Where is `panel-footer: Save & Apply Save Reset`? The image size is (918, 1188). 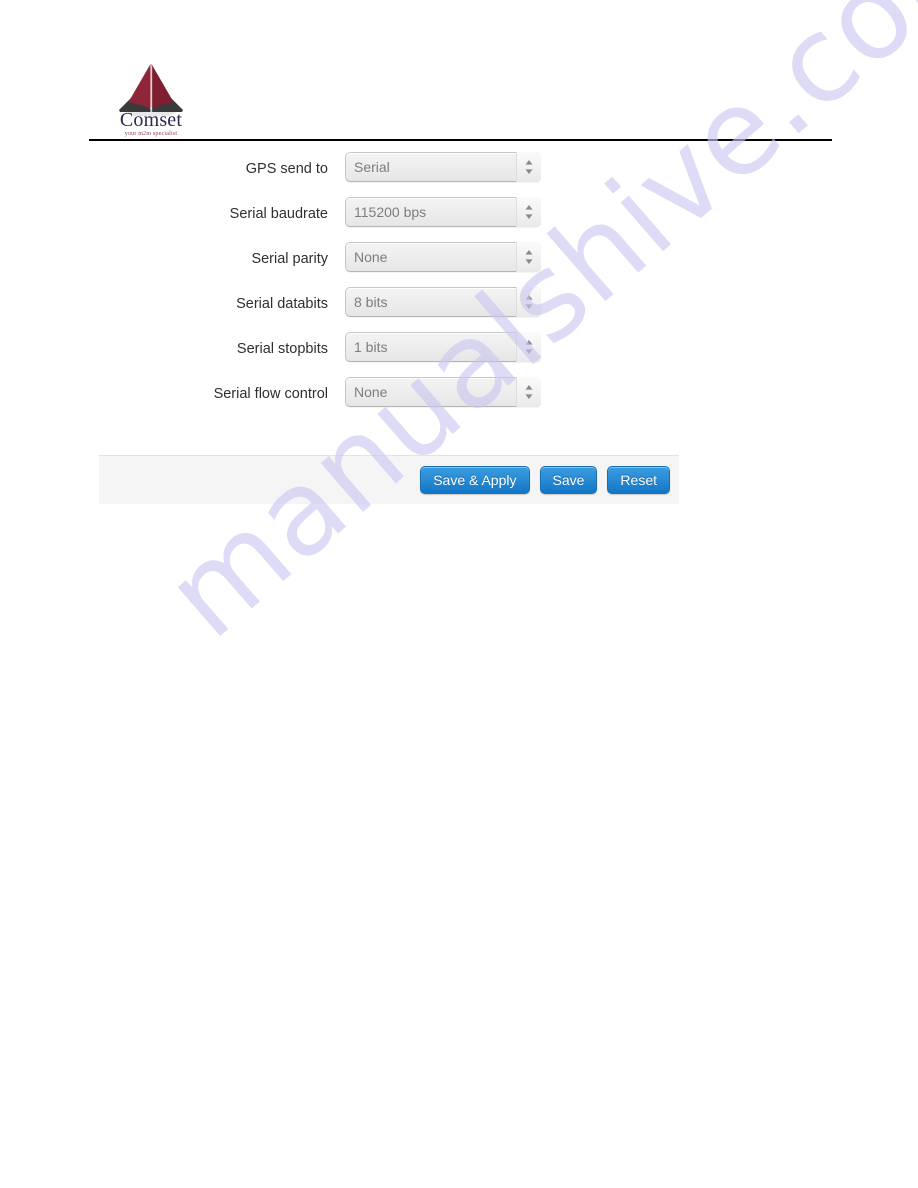 panel-footer: Save & Apply Save Reset is located at coordinates (389, 479).